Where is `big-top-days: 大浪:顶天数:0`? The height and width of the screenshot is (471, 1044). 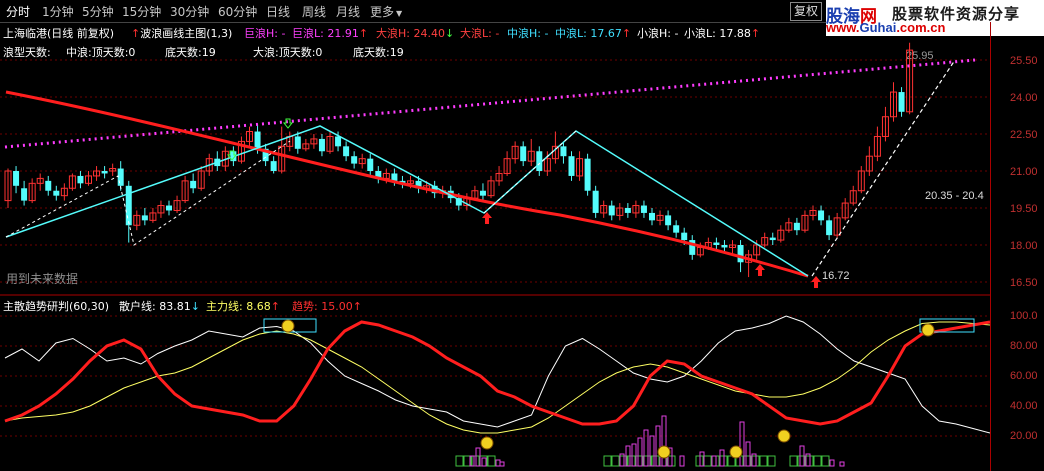
big-top-days: 大浪:顶天数:0 is located at coordinates (288, 52).